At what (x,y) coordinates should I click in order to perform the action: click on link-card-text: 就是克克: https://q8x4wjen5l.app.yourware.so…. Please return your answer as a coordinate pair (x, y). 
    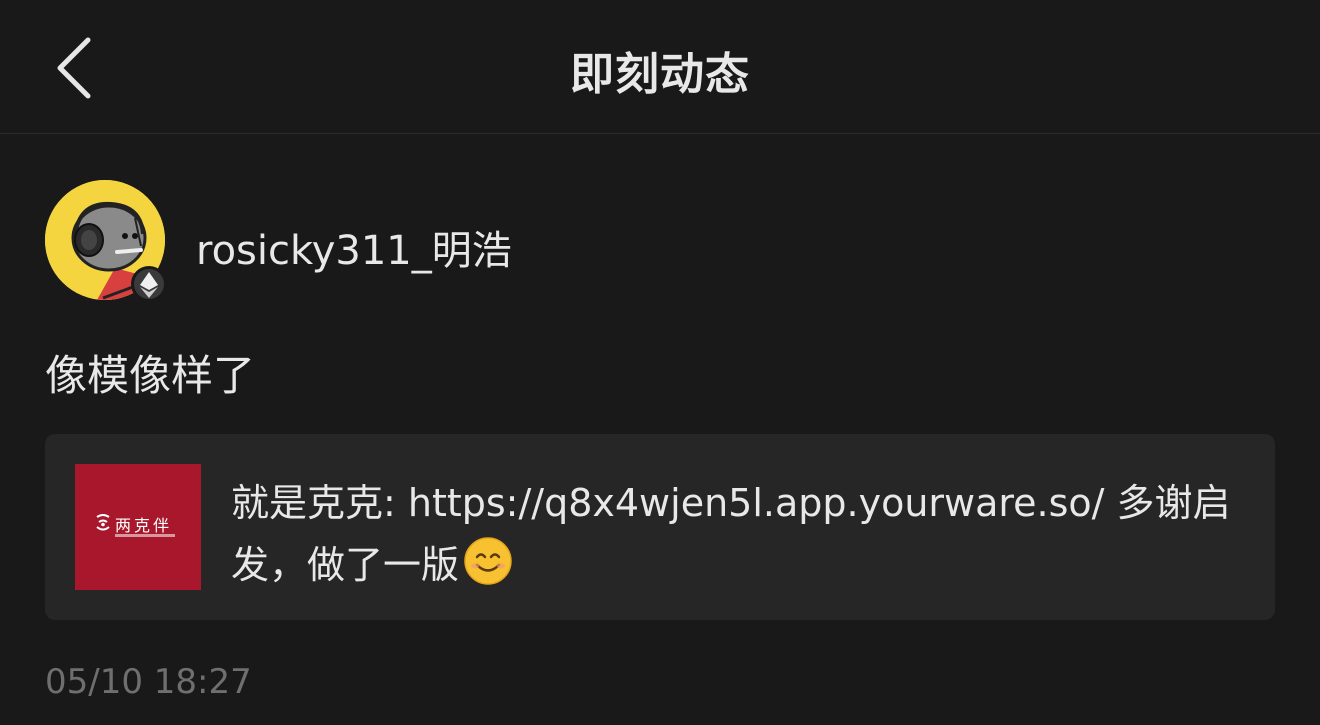
    Looking at the image, I should click on (736, 538).